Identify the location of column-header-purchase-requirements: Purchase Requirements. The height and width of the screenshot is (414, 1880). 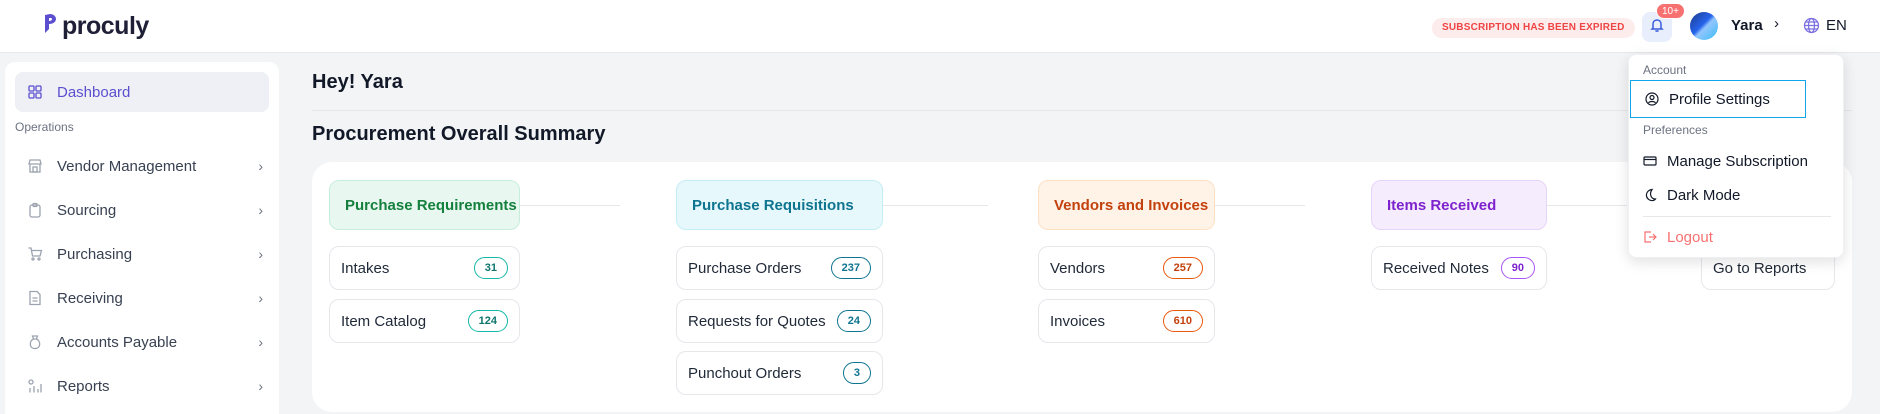
(424, 205).